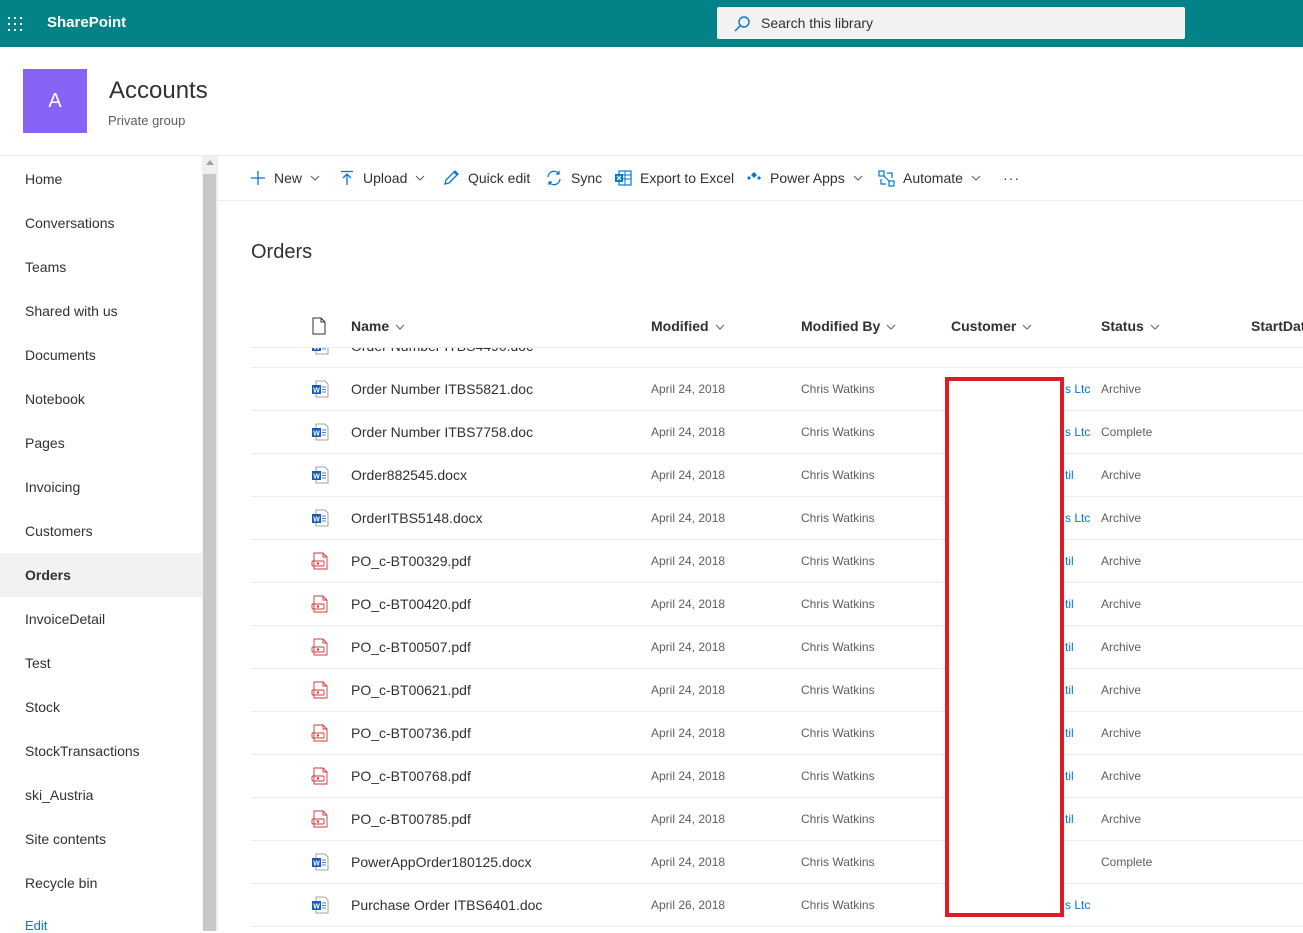 This screenshot has height=933, width=1303. I want to click on file-name: PO_c-BT00420.pdf, so click(411, 604).